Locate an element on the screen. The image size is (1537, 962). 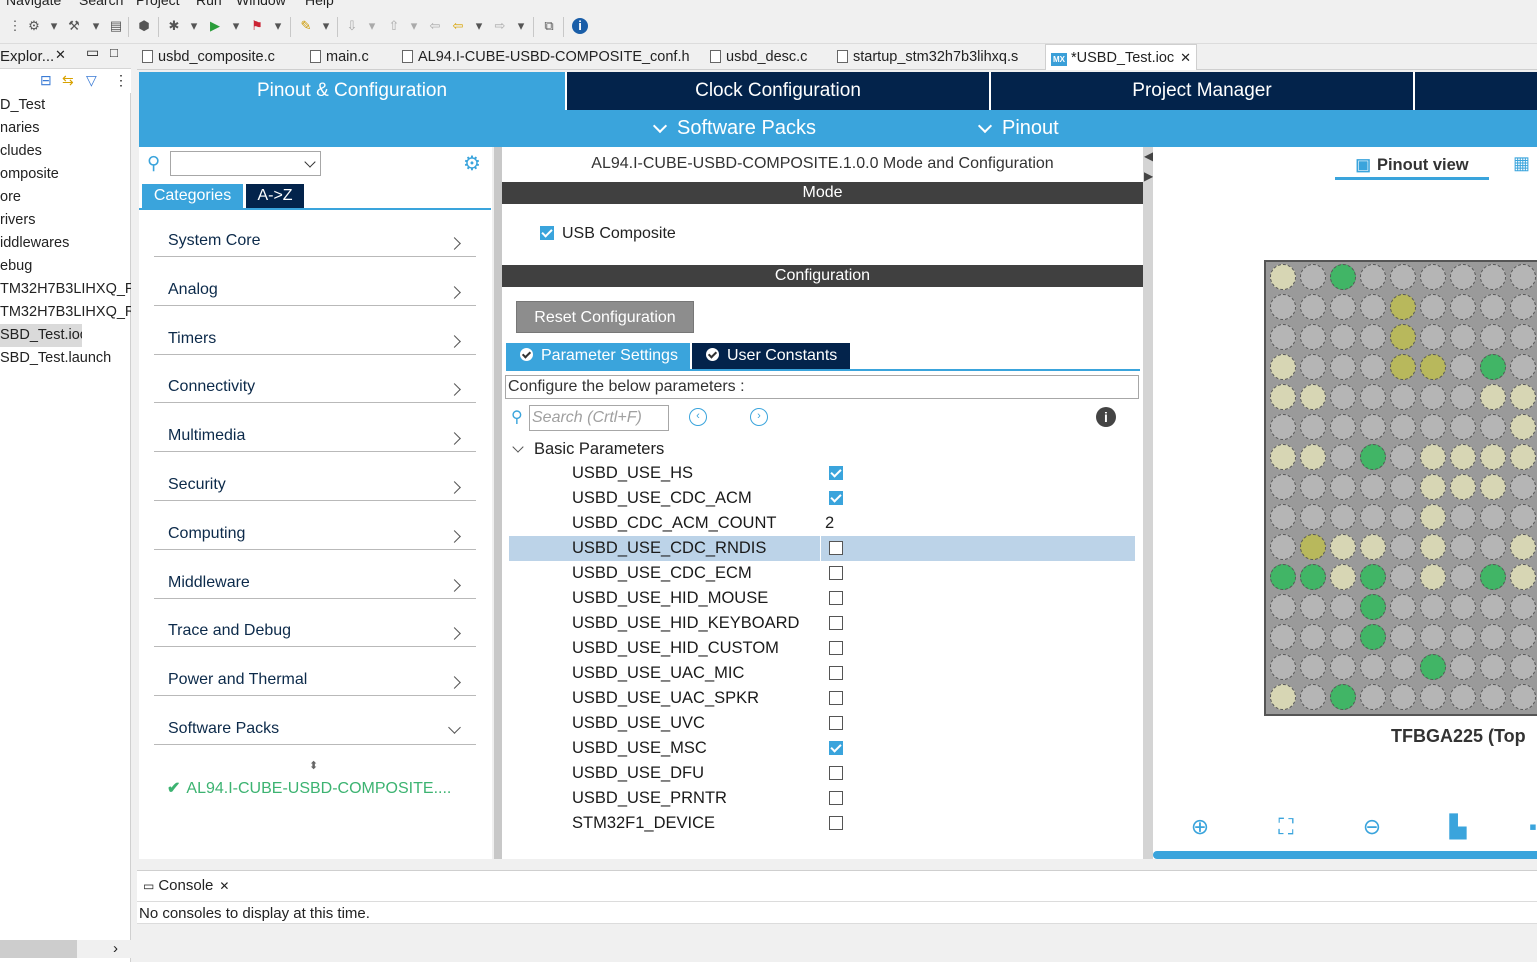
category-item: Trace and Debug is located at coordinates (315, 629).